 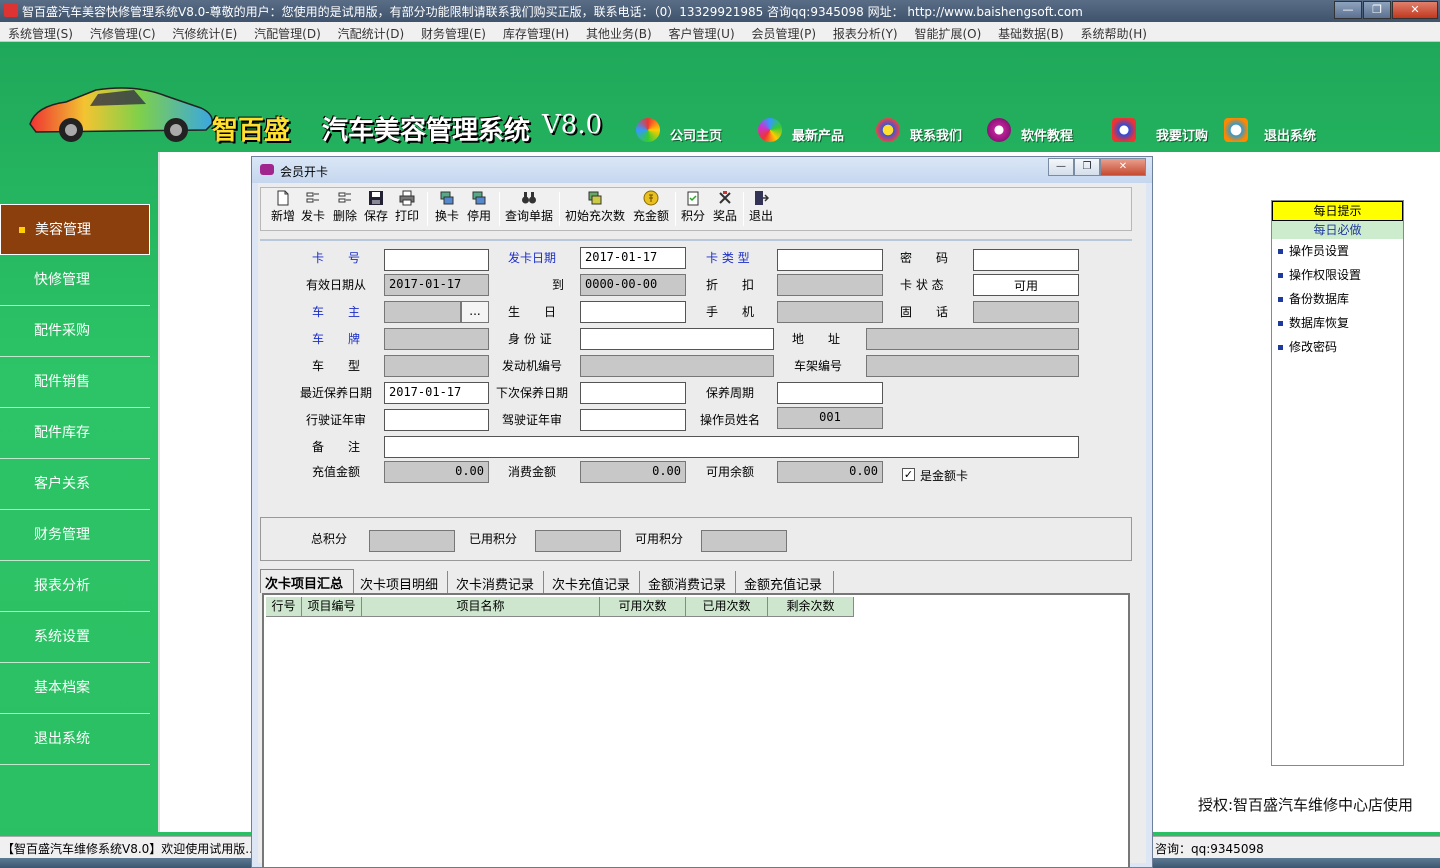 What do you see at coordinates (123, 32) in the screenshot?
I see `menu-repair: 汽修管理(C)` at bounding box center [123, 32].